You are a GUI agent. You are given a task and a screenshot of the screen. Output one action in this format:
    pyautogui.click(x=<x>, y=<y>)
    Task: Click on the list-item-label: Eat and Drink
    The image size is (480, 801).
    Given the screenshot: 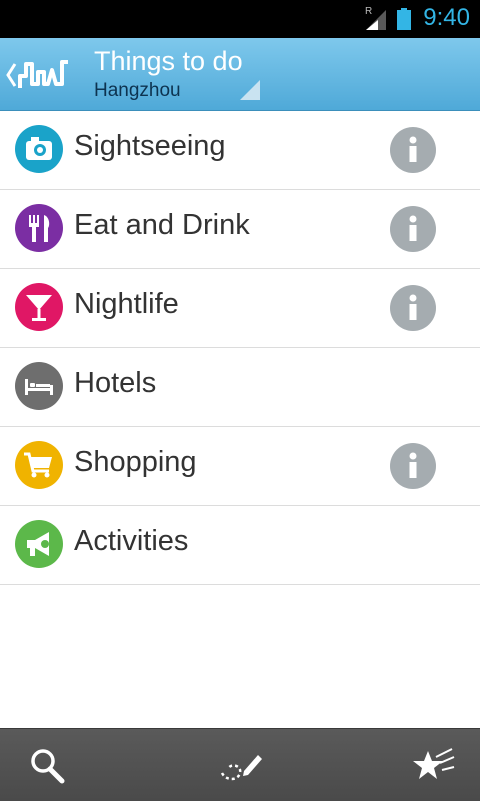 What is the action you would take?
    pyautogui.click(x=162, y=225)
    